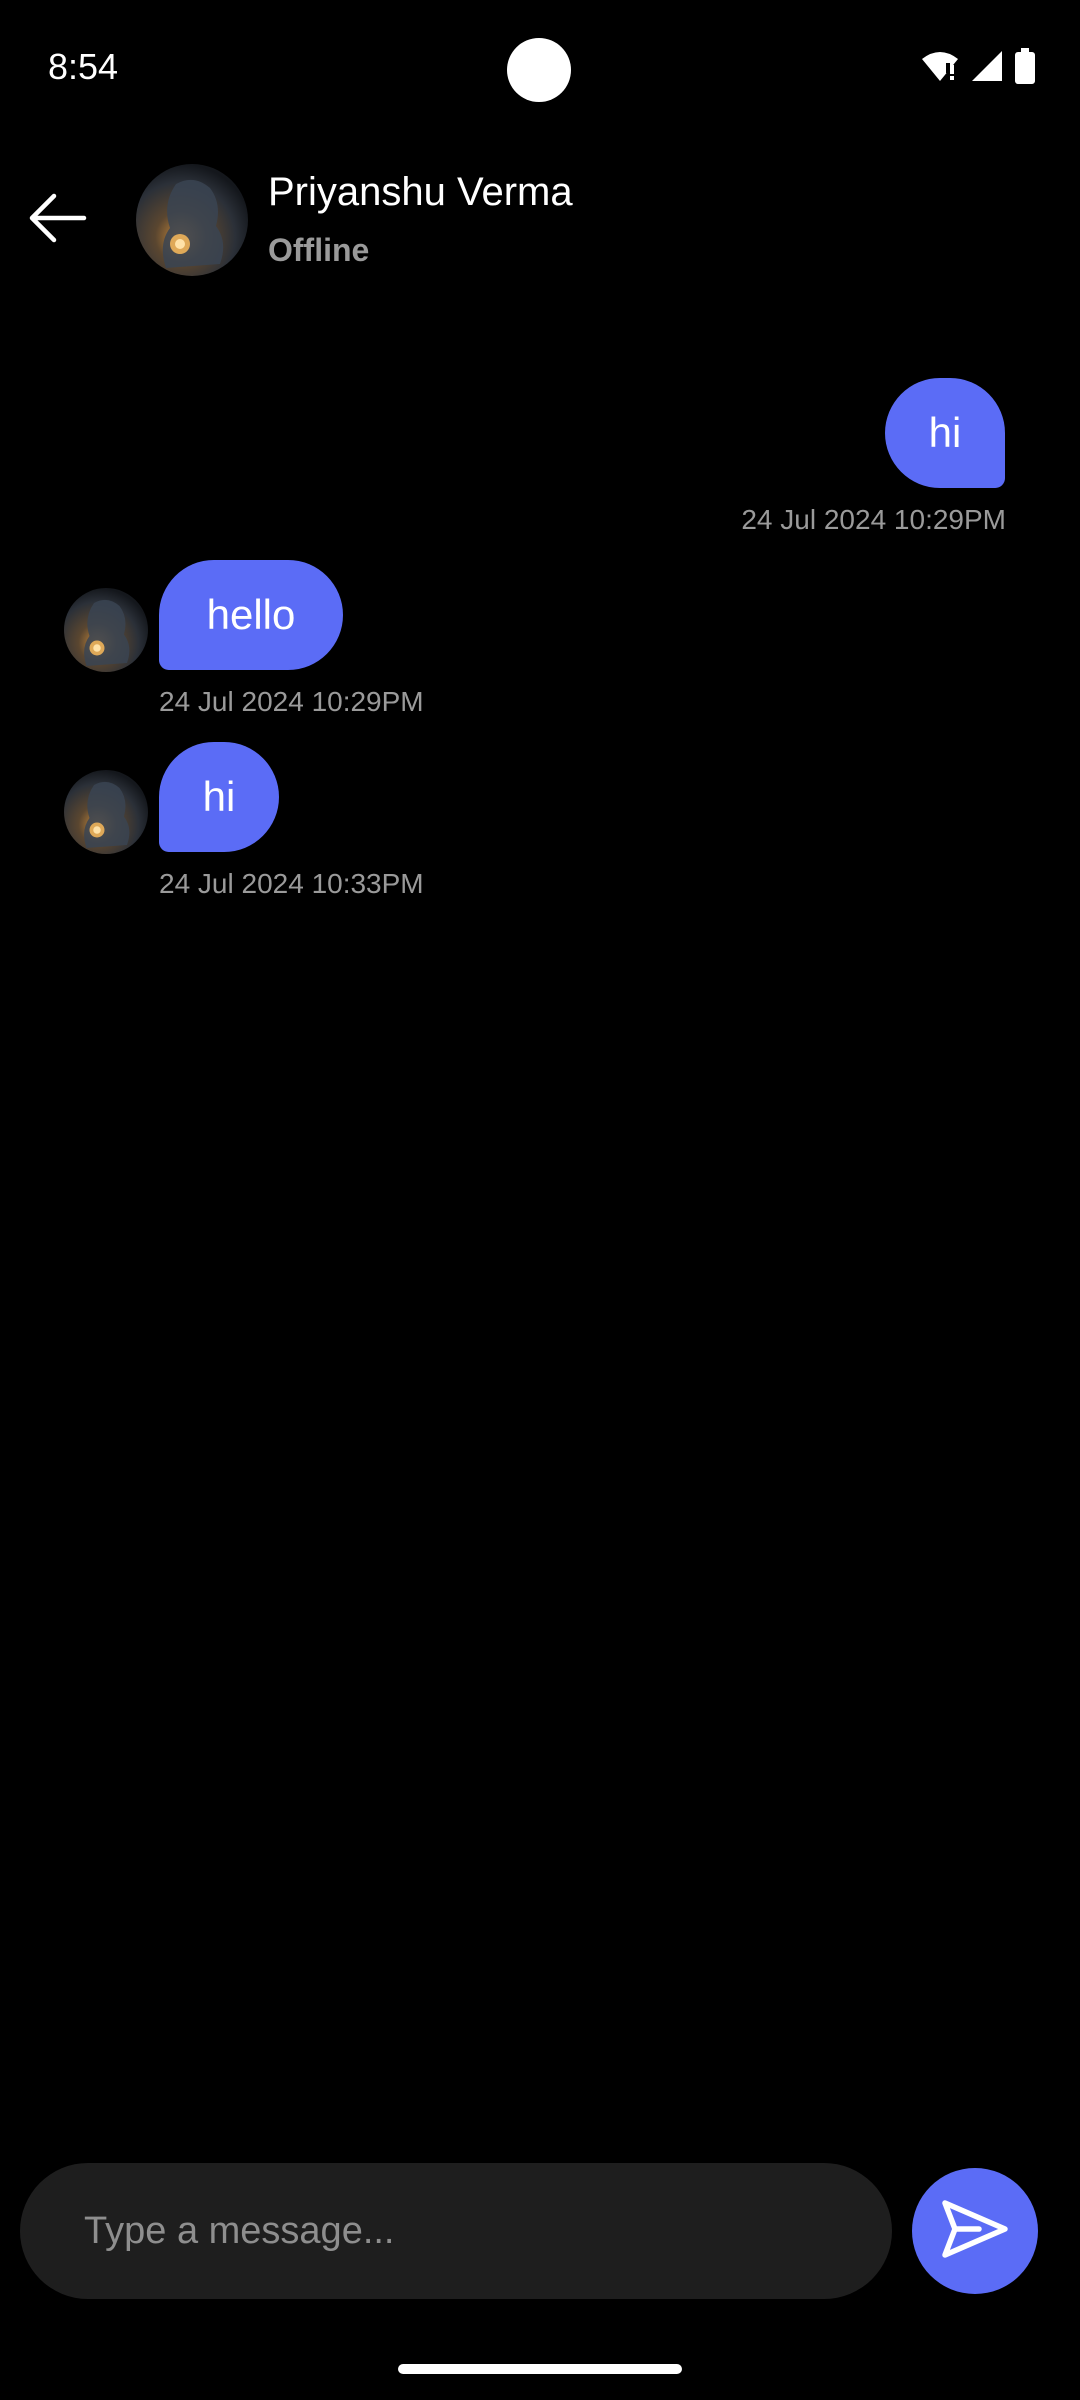 The height and width of the screenshot is (2400, 1080). Describe the element at coordinates (192, 220) in the screenshot. I see `contact-avatar` at that location.